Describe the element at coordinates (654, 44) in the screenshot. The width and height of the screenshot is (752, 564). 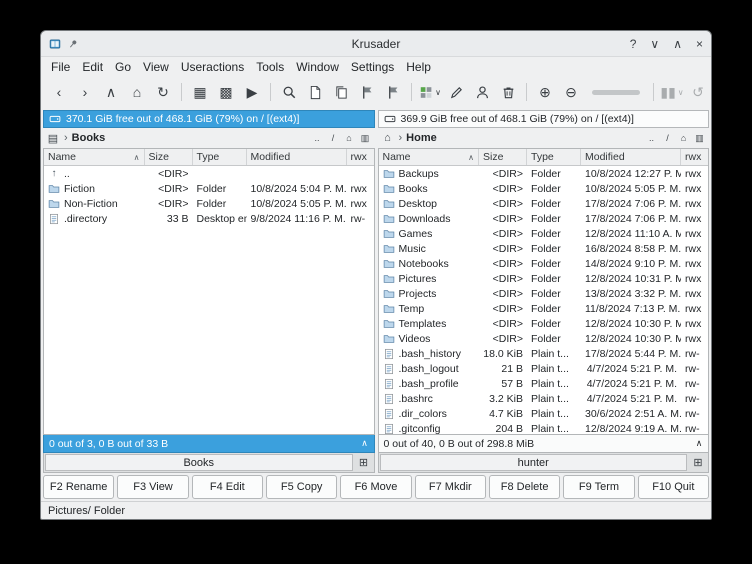
I see `minimize-button: ∨` at that location.